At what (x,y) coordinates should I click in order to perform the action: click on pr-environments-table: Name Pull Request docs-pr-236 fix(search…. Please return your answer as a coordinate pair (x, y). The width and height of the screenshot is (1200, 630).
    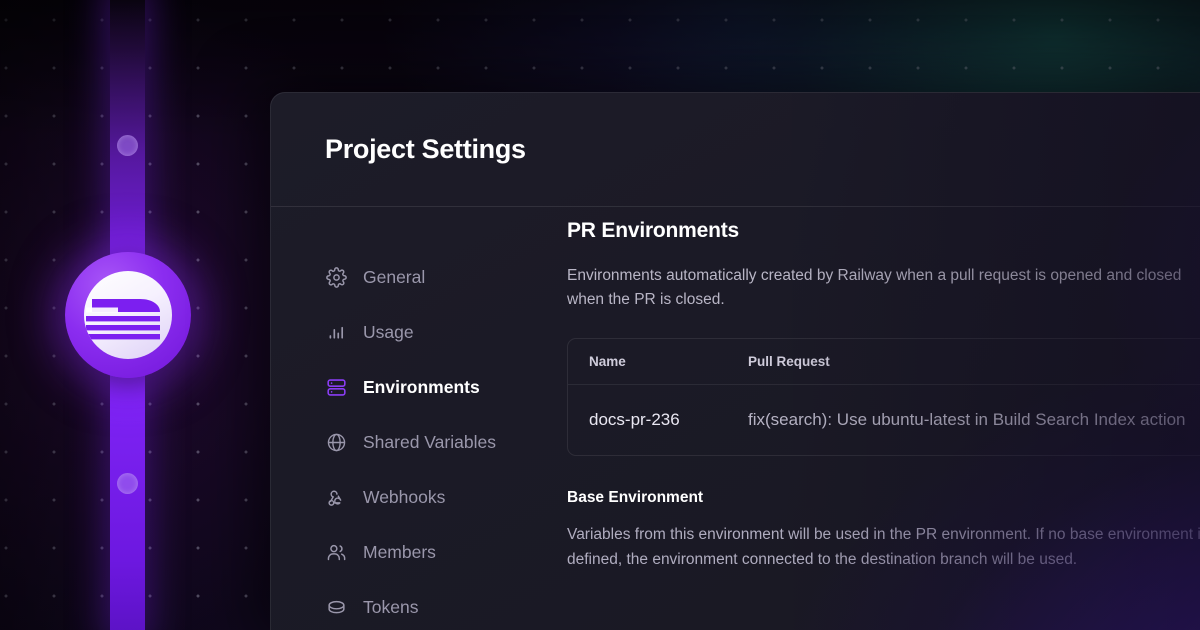
    Looking at the image, I should click on (883, 397).